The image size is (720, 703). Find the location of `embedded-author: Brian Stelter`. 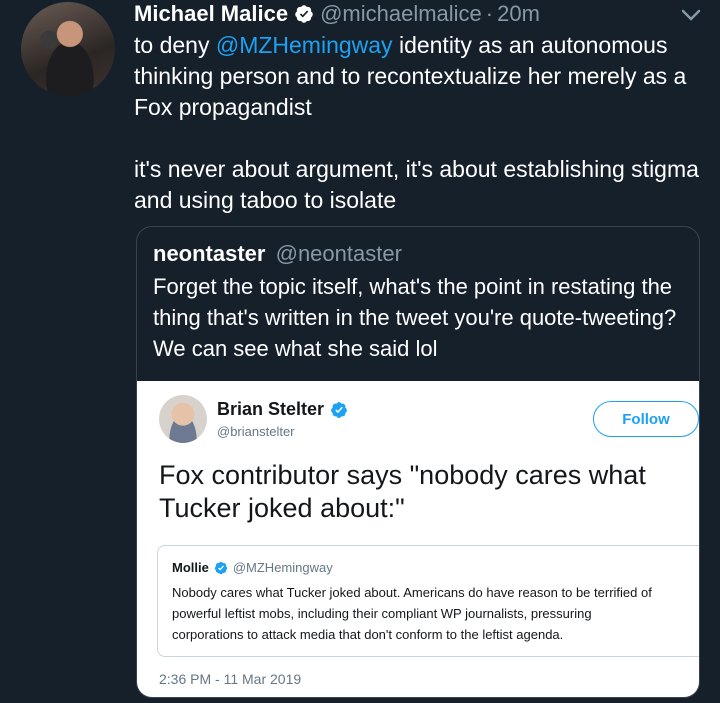

embedded-author: Brian Stelter is located at coordinates (285, 409).